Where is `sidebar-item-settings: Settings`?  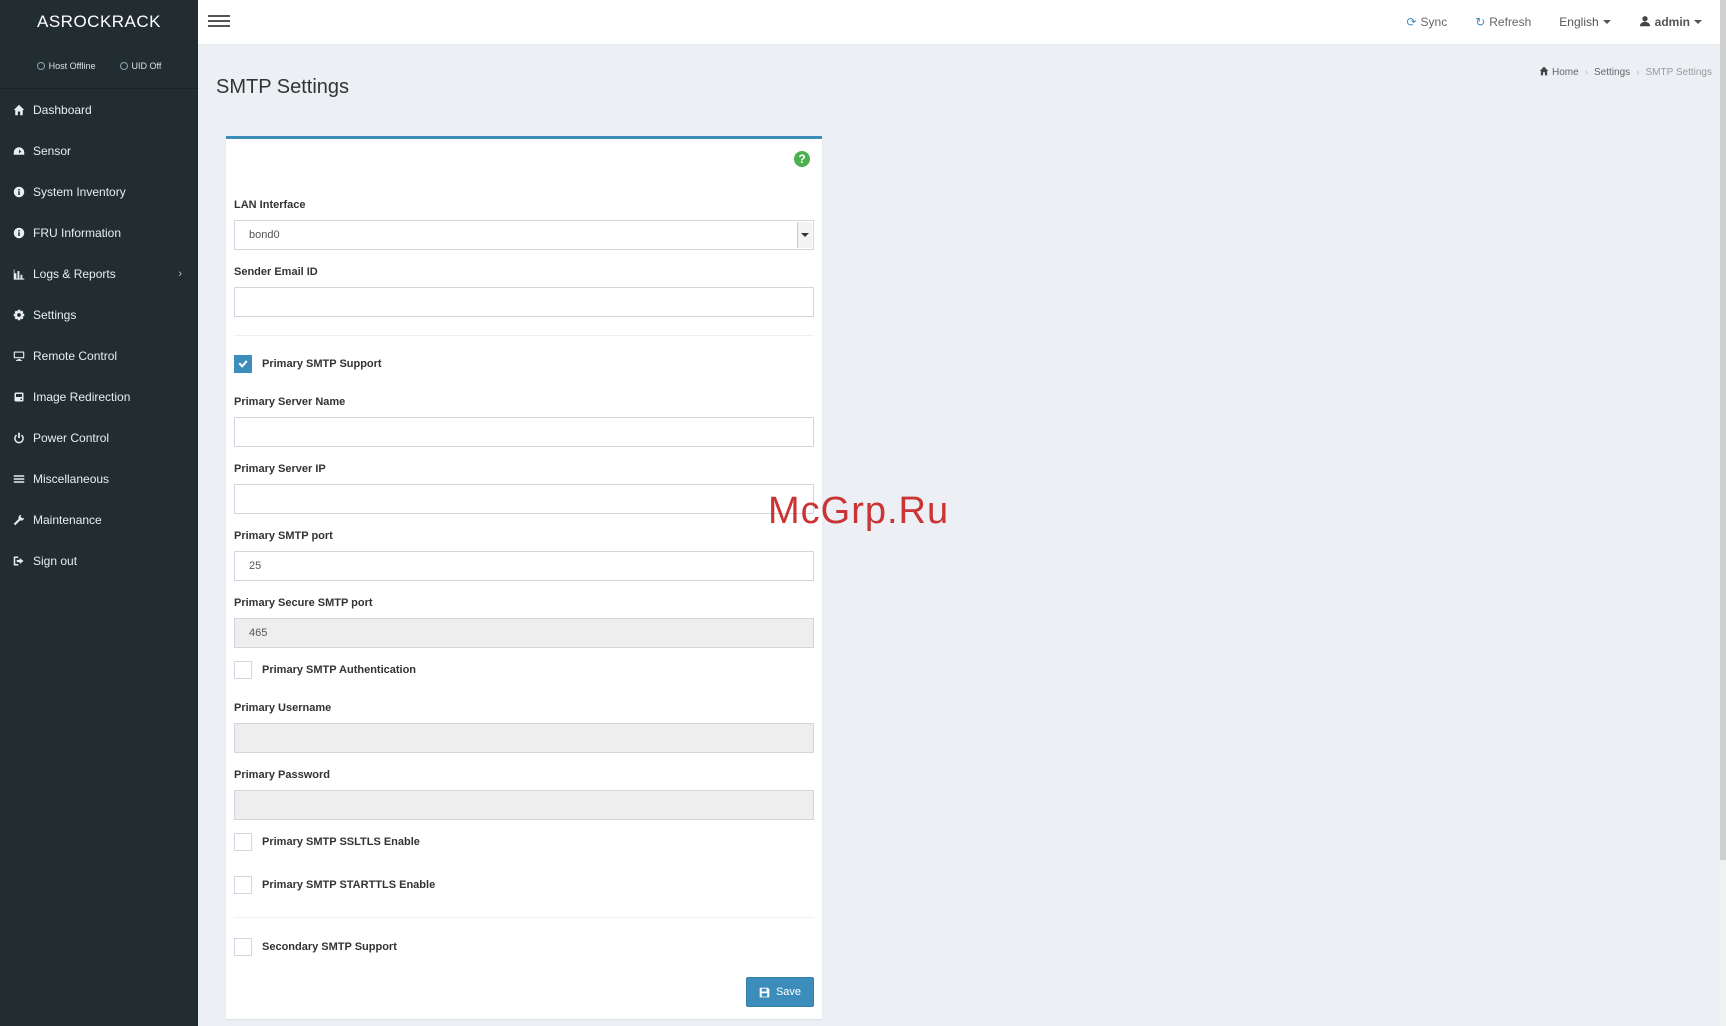
sidebar-item-settings: Settings is located at coordinates (99, 314).